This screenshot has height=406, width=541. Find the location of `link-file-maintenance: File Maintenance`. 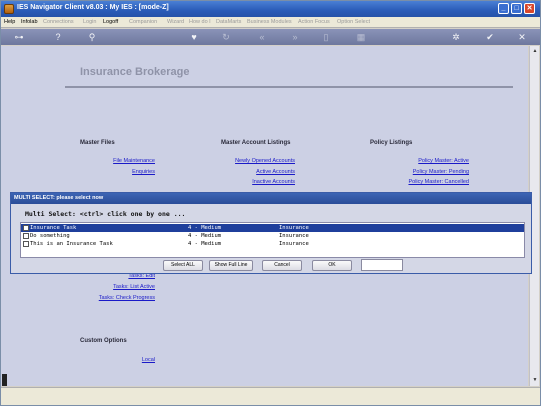

link-file-maintenance: File Maintenance is located at coordinates (130, 161).